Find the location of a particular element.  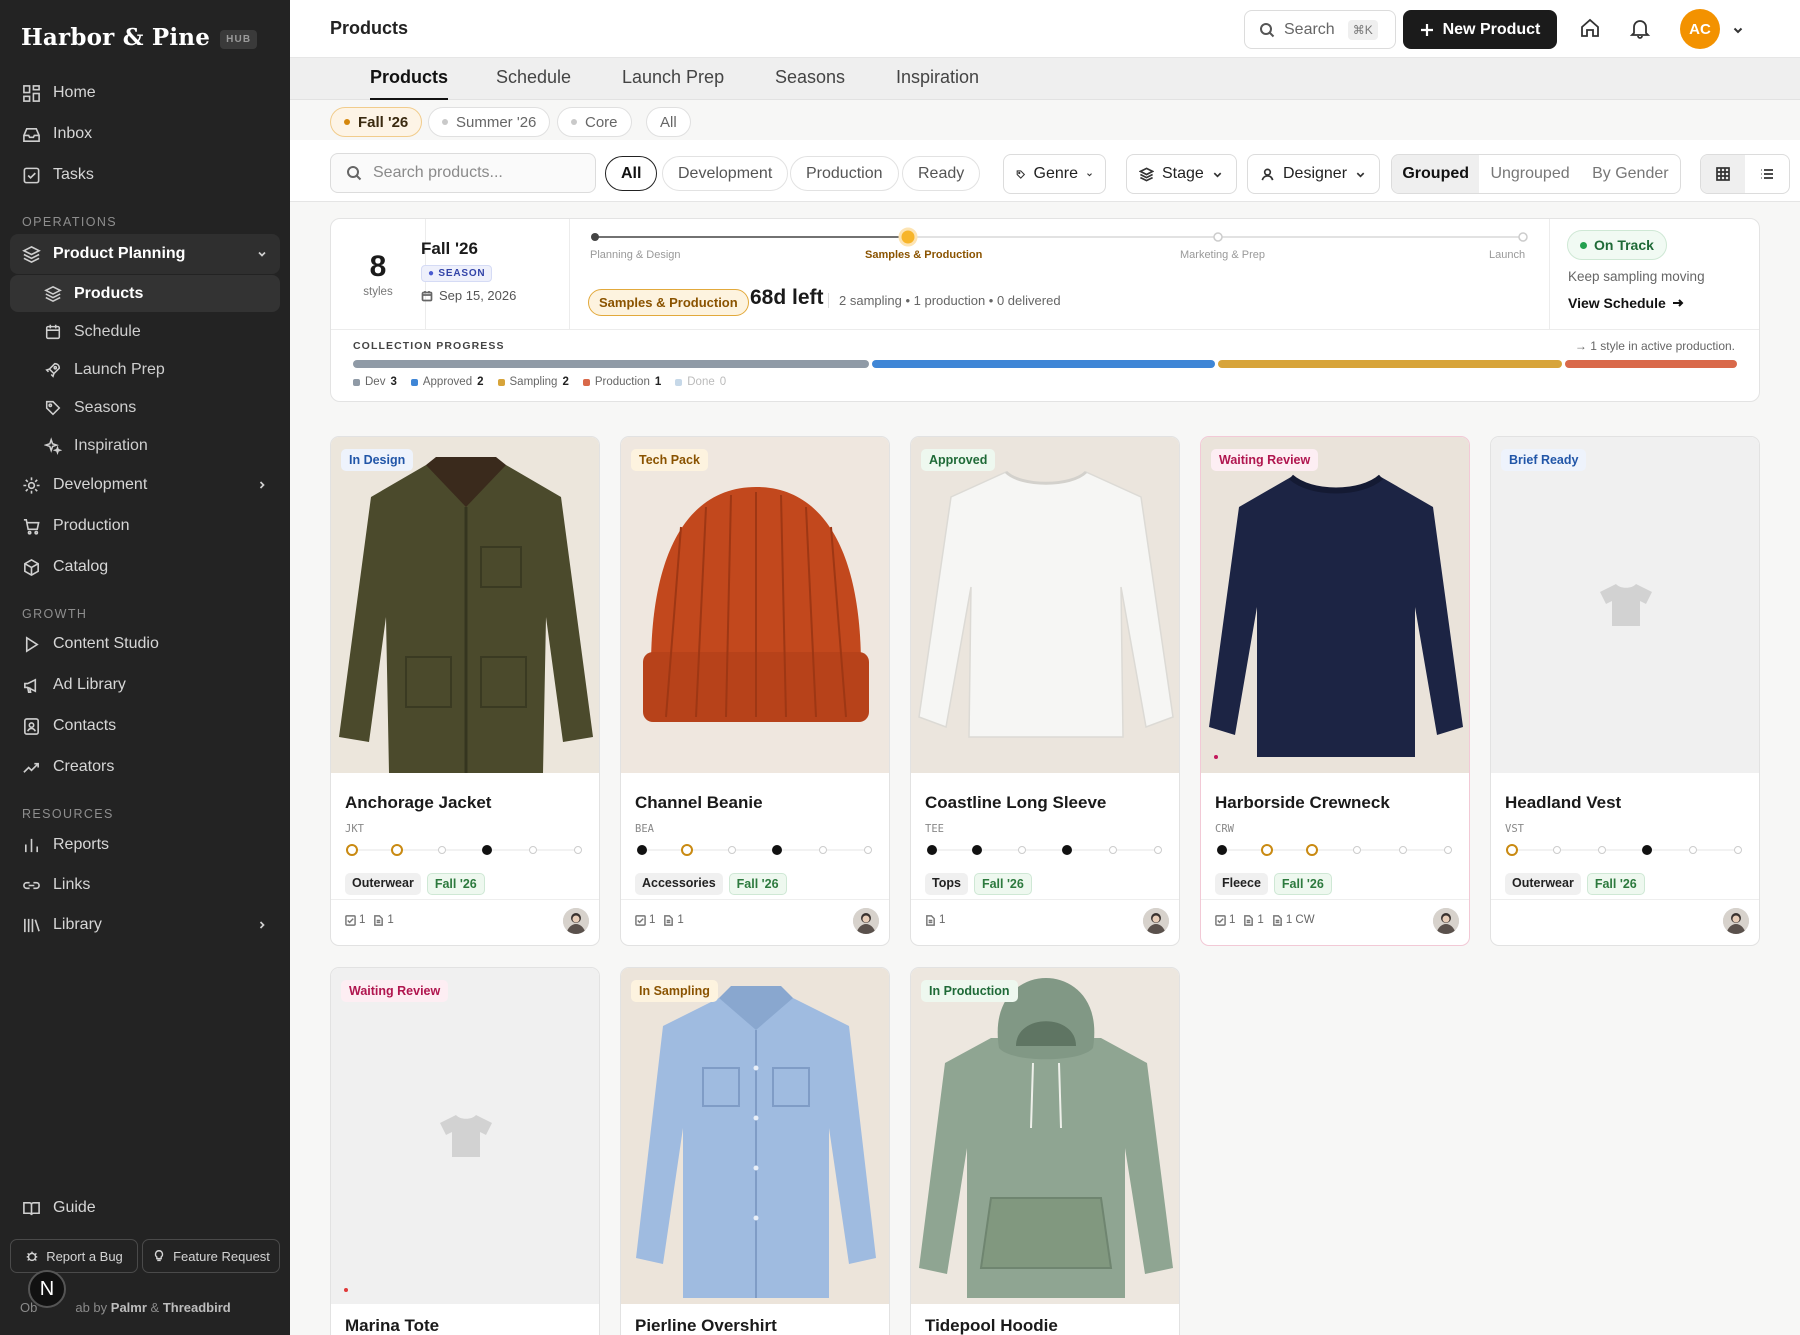

nav-catalog: Catalog is located at coordinates (145, 567).